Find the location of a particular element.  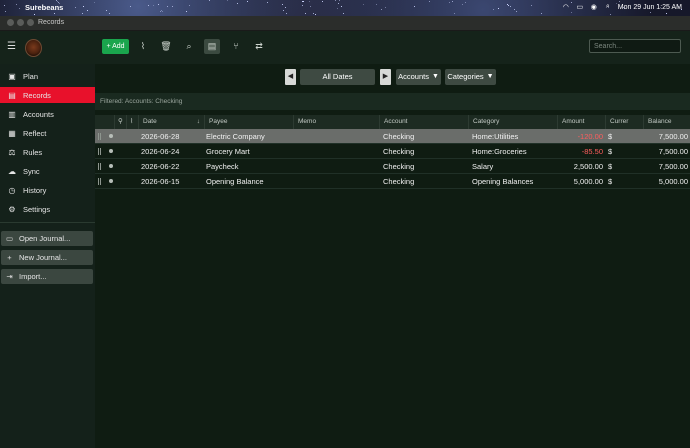

wifi-icon: ◠ is located at coordinates (566, 7).